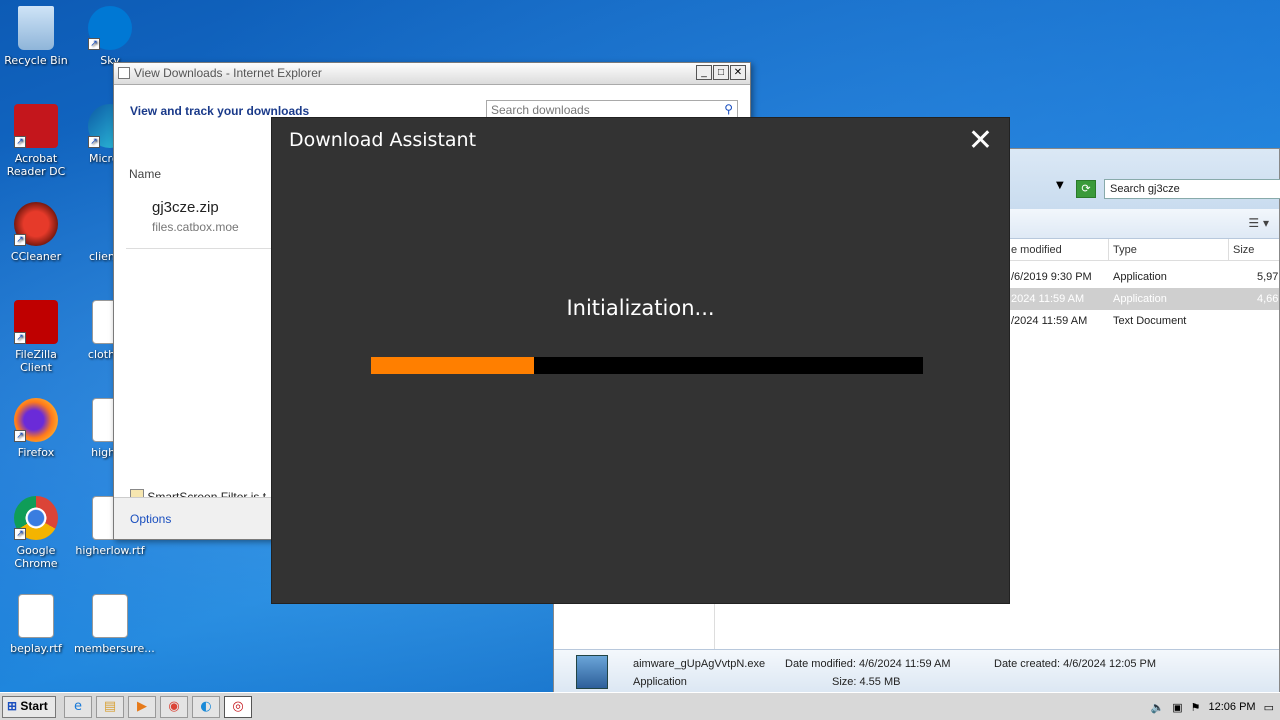 This screenshot has width=1280, height=720. I want to click on clock: 12:06 PM, so click(1232, 707).